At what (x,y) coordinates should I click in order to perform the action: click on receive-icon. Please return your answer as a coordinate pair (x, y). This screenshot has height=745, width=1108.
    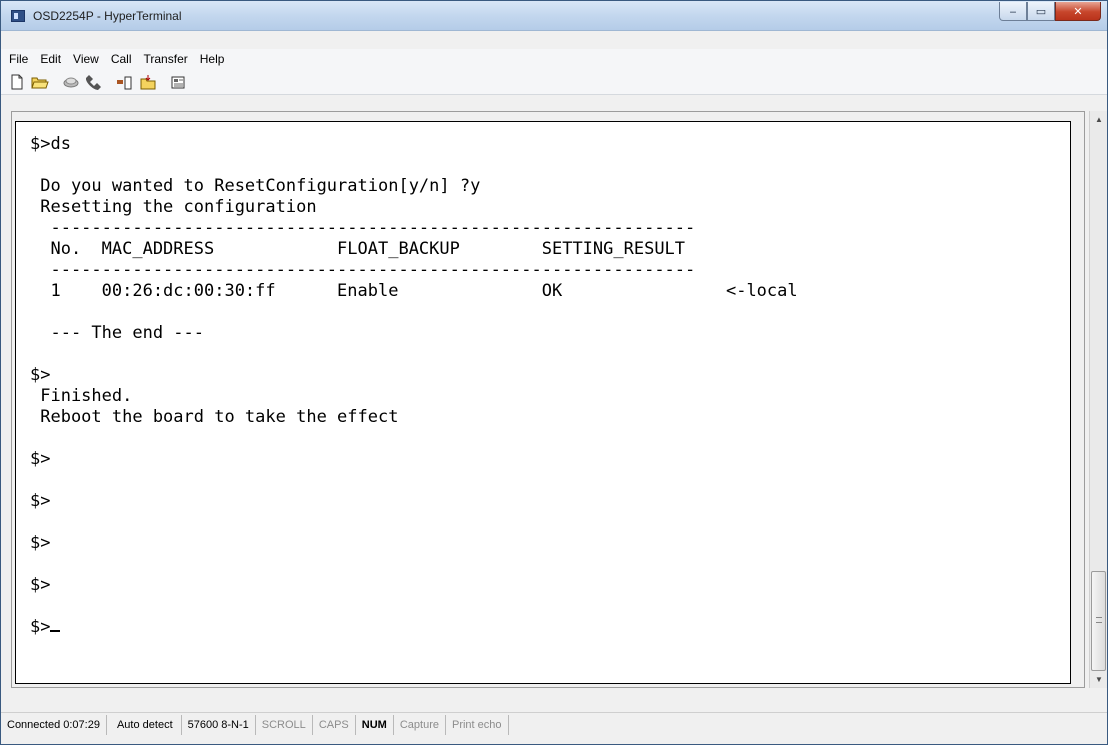
    Looking at the image, I should click on (148, 82).